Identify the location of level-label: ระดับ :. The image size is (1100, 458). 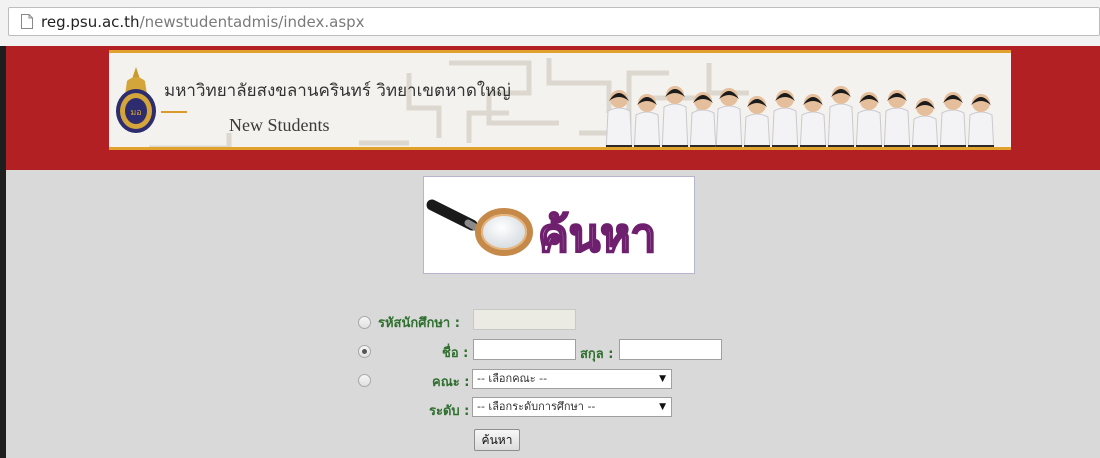
(449, 411).